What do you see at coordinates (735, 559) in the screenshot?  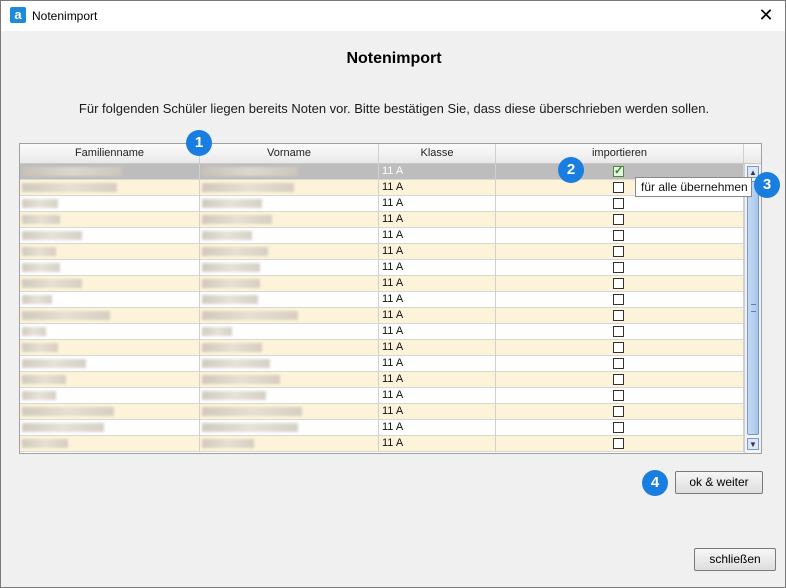 I see `close-button: schließen` at bounding box center [735, 559].